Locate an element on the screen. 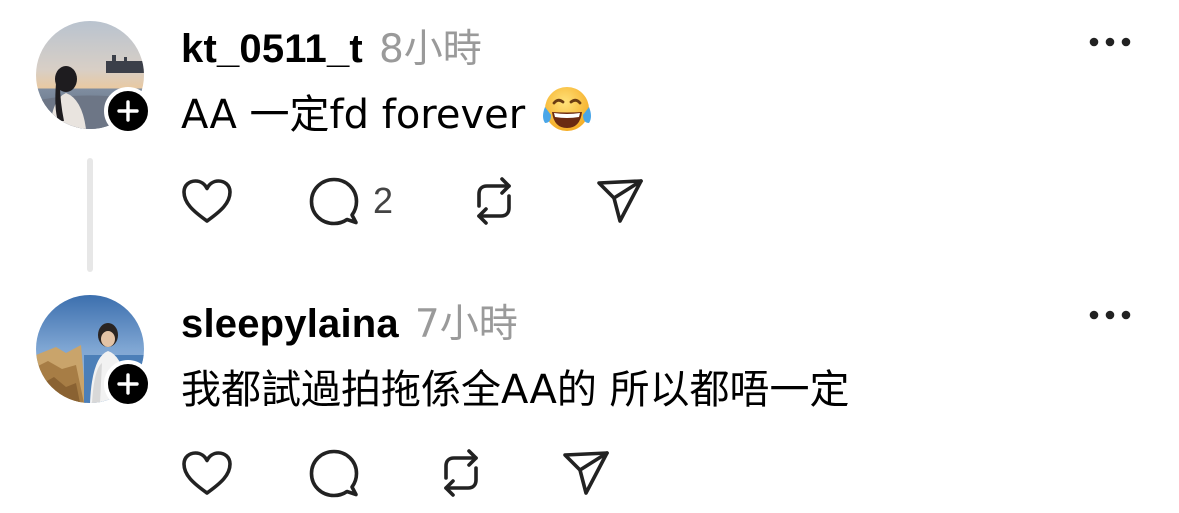 Image resolution: width=1179 pixels, height=513 pixels. username: kt_0511_t is located at coordinates (272, 49).